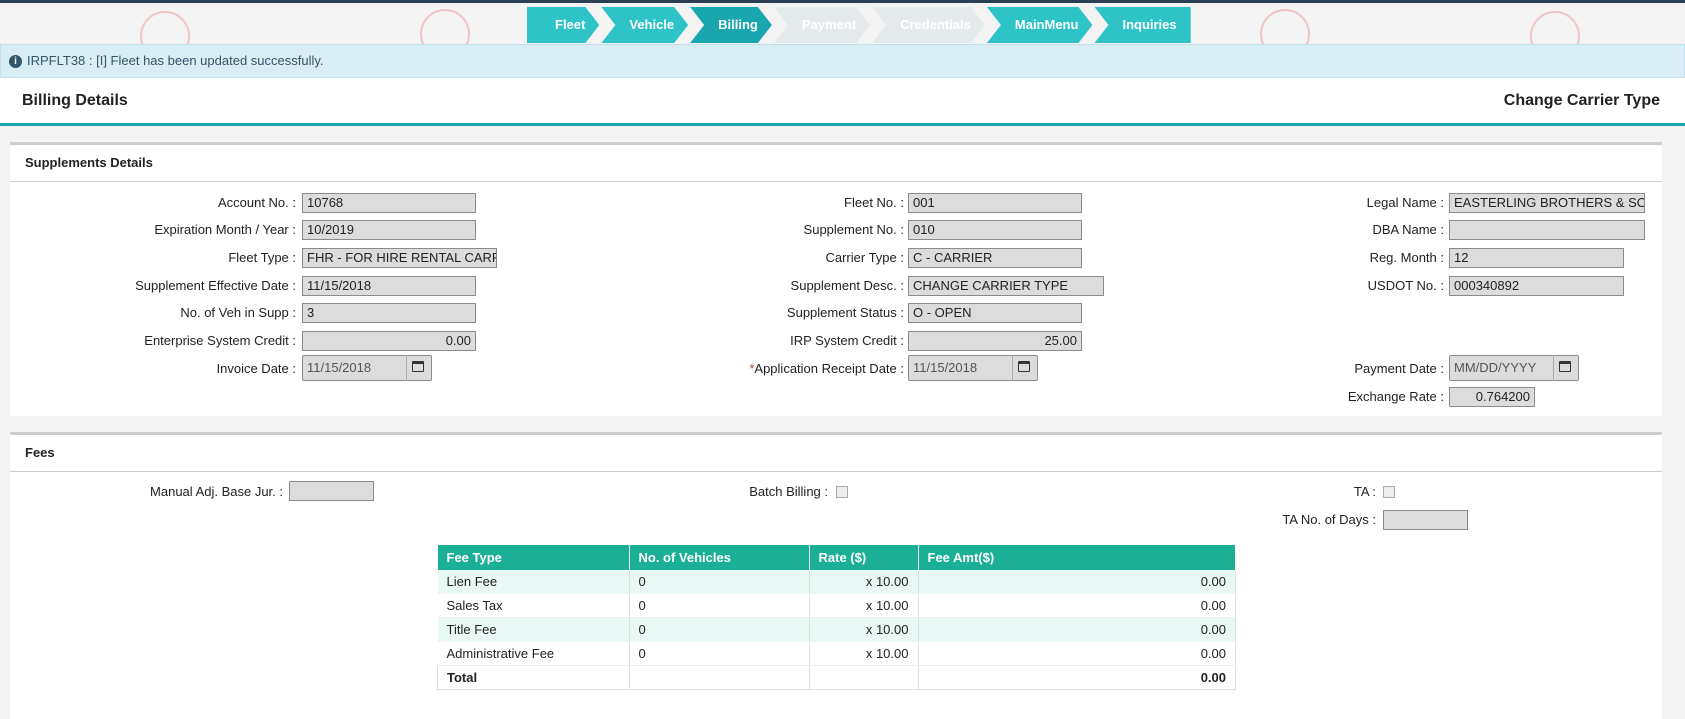 The height and width of the screenshot is (719, 1685). I want to click on step-fleet: Fleet, so click(563, 25).